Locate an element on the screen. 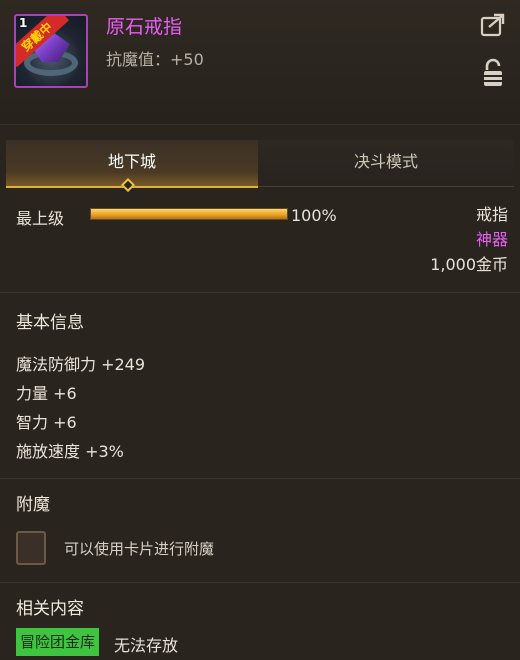 The height and width of the screenshot is (660, 520). ring-item-icon: 穿戴中 1 is located at coordinates (51, 51).